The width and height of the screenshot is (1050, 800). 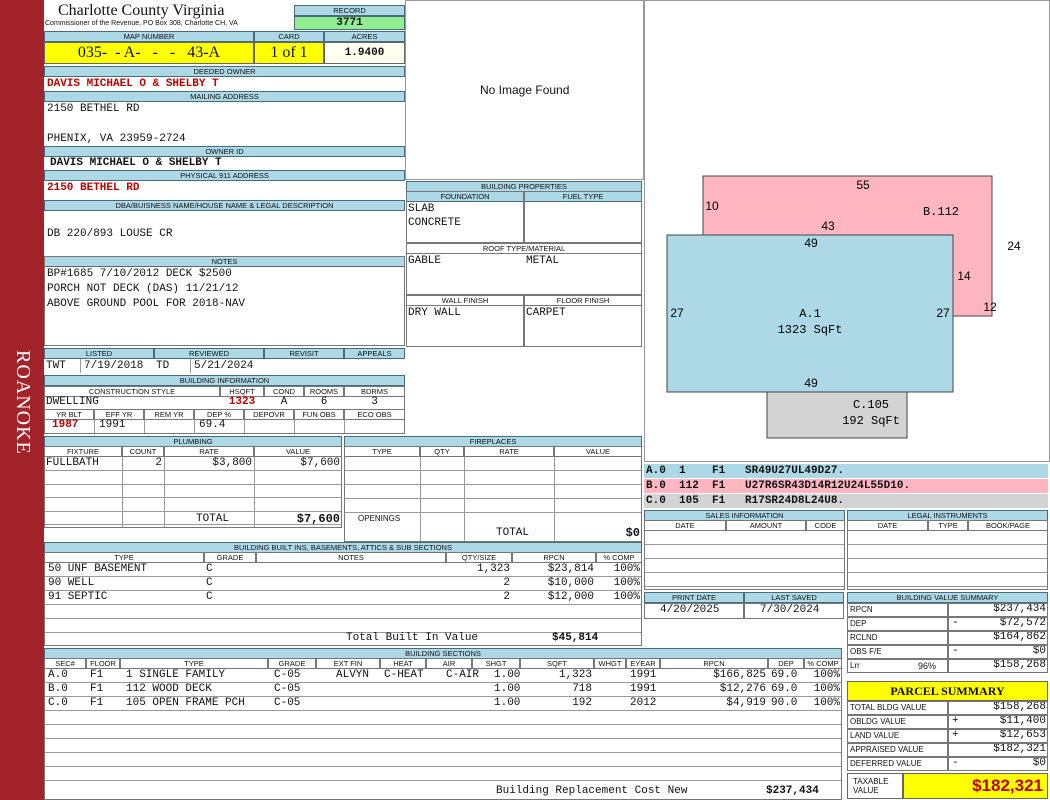 What do you see at coordinates (163, 366) in the screenshot?
I see `reviewed-by: TD` at bounding box center [163, 366].